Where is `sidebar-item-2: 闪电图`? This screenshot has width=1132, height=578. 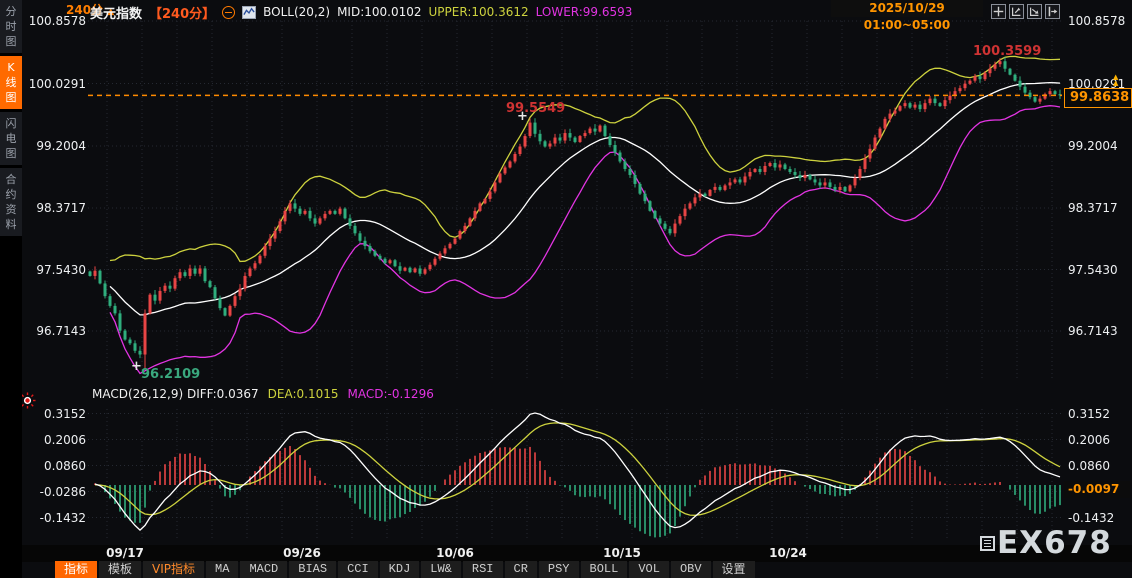 sidebar-item-2: 闪电图 is located at coordinates (11, 138).